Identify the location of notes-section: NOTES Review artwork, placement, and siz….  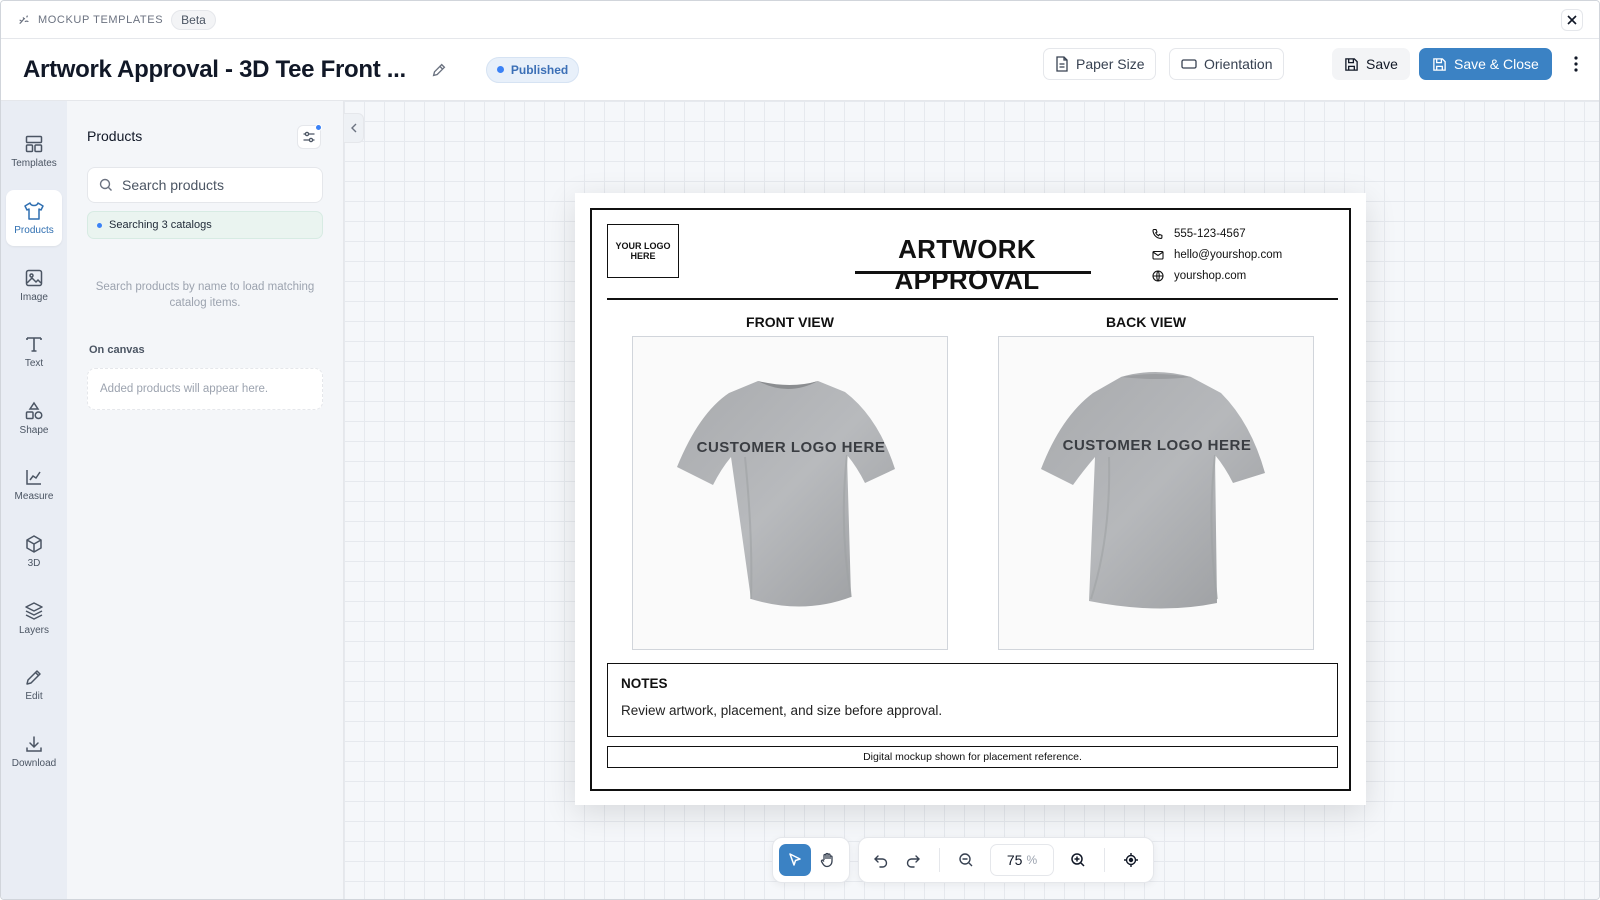
(972, 700).